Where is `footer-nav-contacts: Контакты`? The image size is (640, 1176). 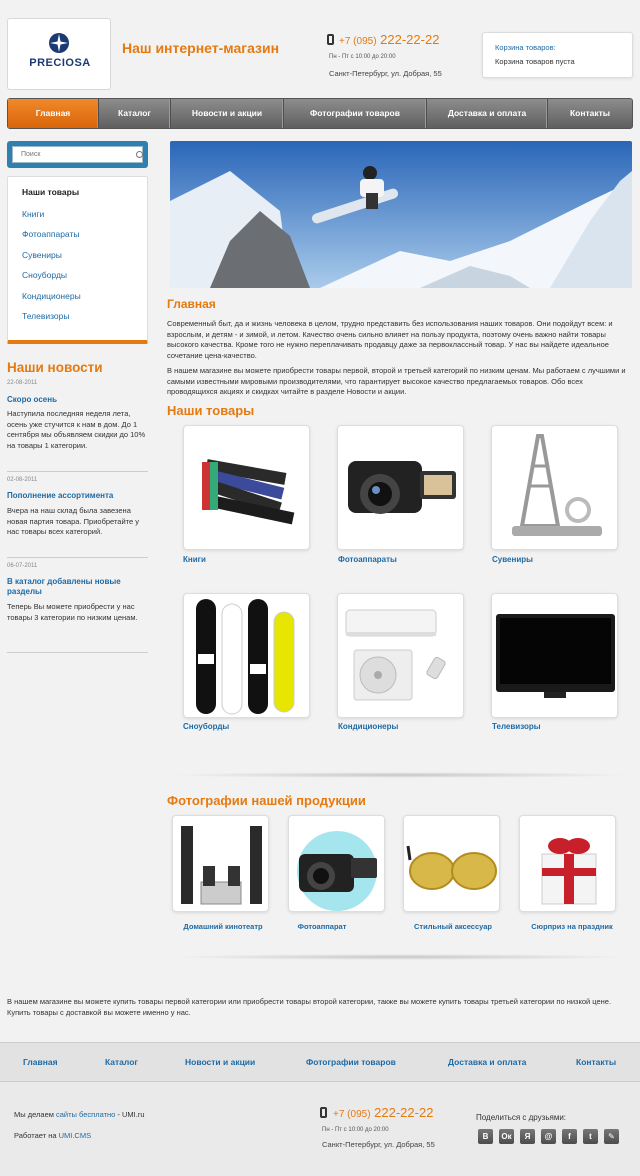 footer-nav-contacts: Контакты is located at coordinates (596, 1062).